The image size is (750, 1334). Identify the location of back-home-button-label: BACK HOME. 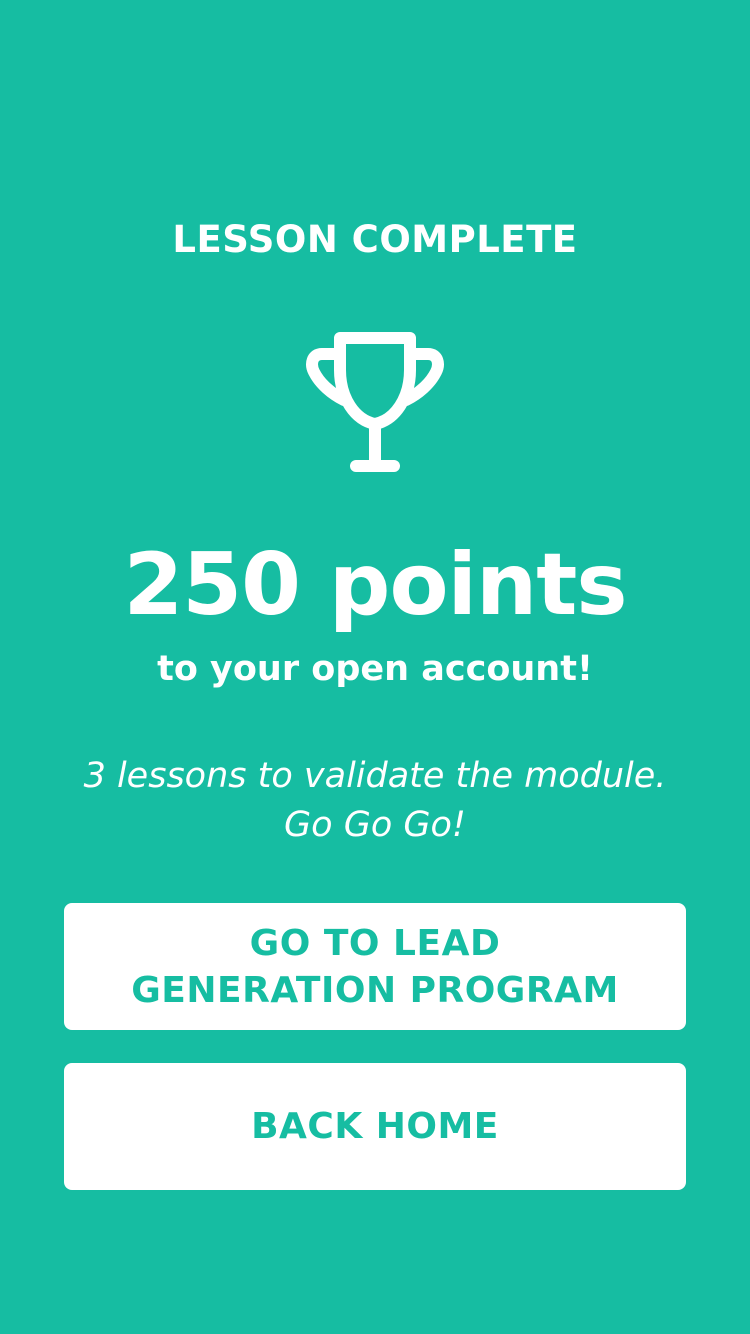
(375, 1126).